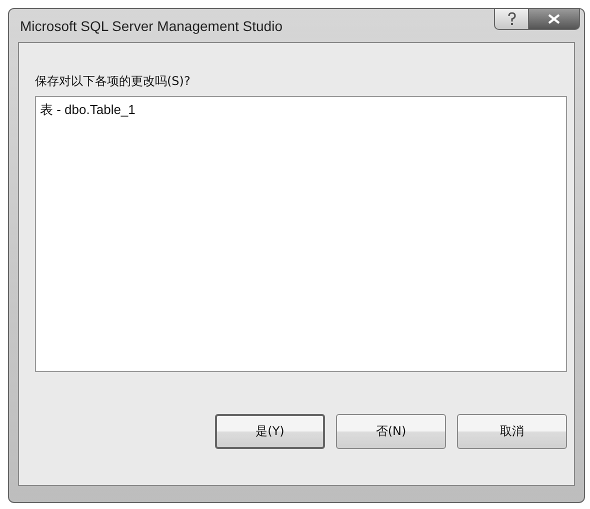 The width and height of the screenshot is (590, 509). I want to click on window-title: Microsoft SQL Server Management Studio, so click(151, 26).